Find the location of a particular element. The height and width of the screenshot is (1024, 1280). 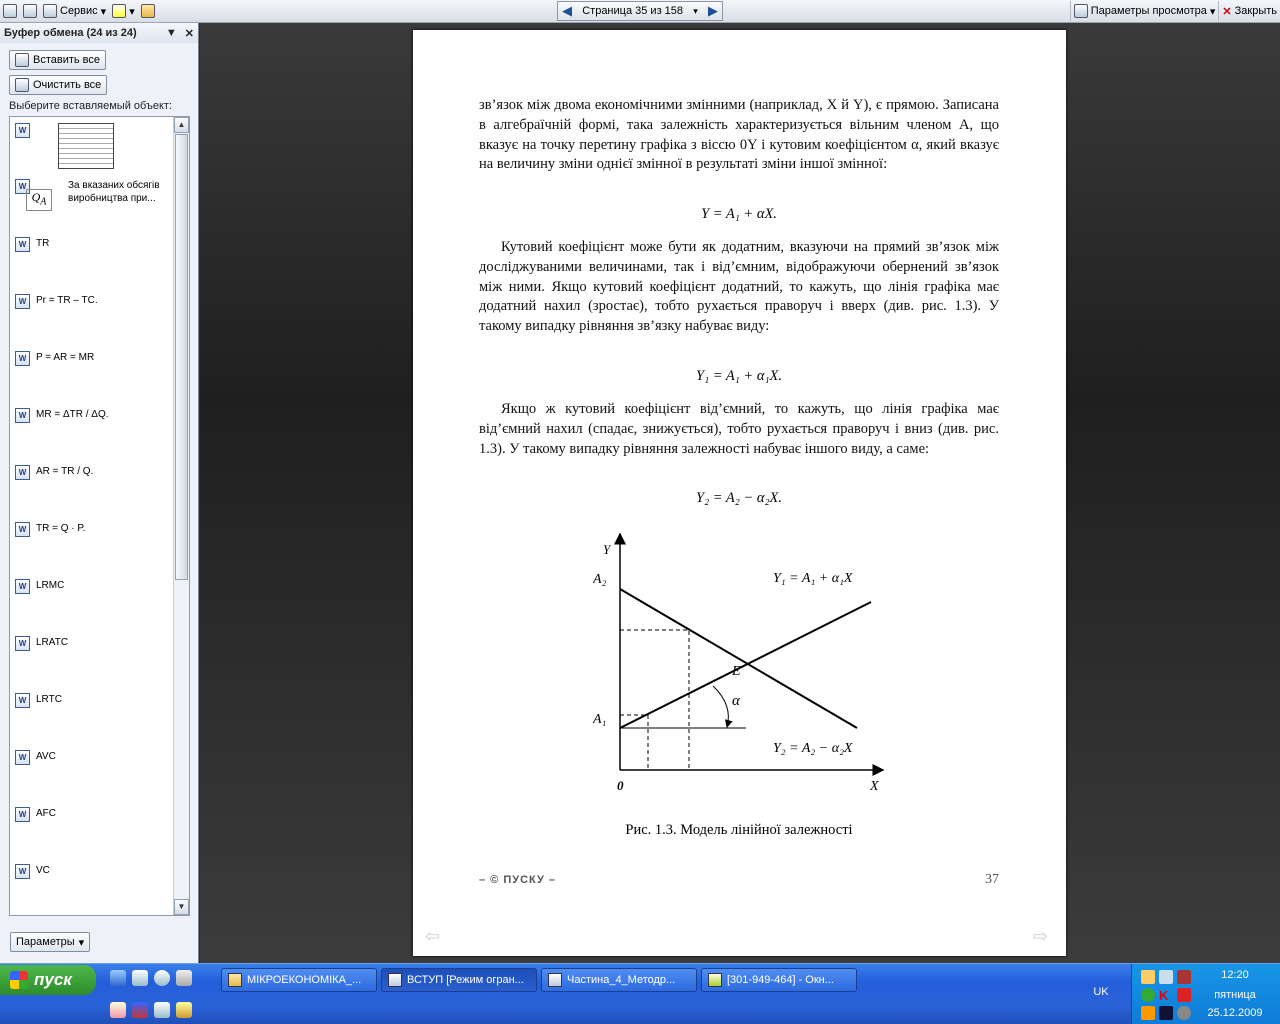

list-item: W LRTC is located at coordinates (91, 700).